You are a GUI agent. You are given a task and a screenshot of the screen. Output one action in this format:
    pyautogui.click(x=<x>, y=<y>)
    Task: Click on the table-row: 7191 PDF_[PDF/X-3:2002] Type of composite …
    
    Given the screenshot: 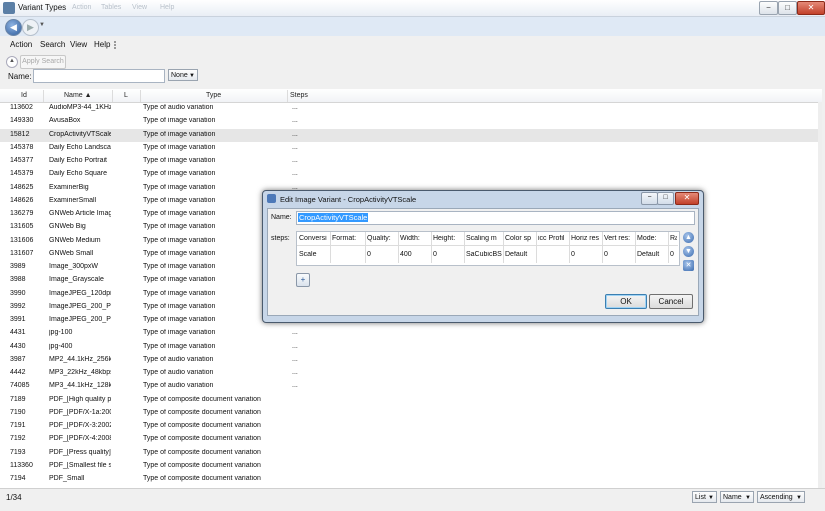 What is the action you would take?
    pyautogui.click(x=411, y=426)
    